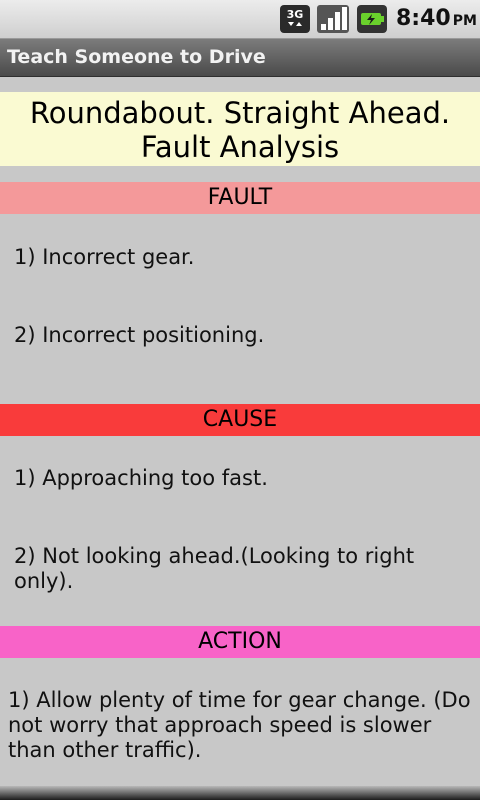  What do you see at coordinates (240, 793) in the screenshot?
I see `scroll-edge-shadow` at bounding box center [240, 793].